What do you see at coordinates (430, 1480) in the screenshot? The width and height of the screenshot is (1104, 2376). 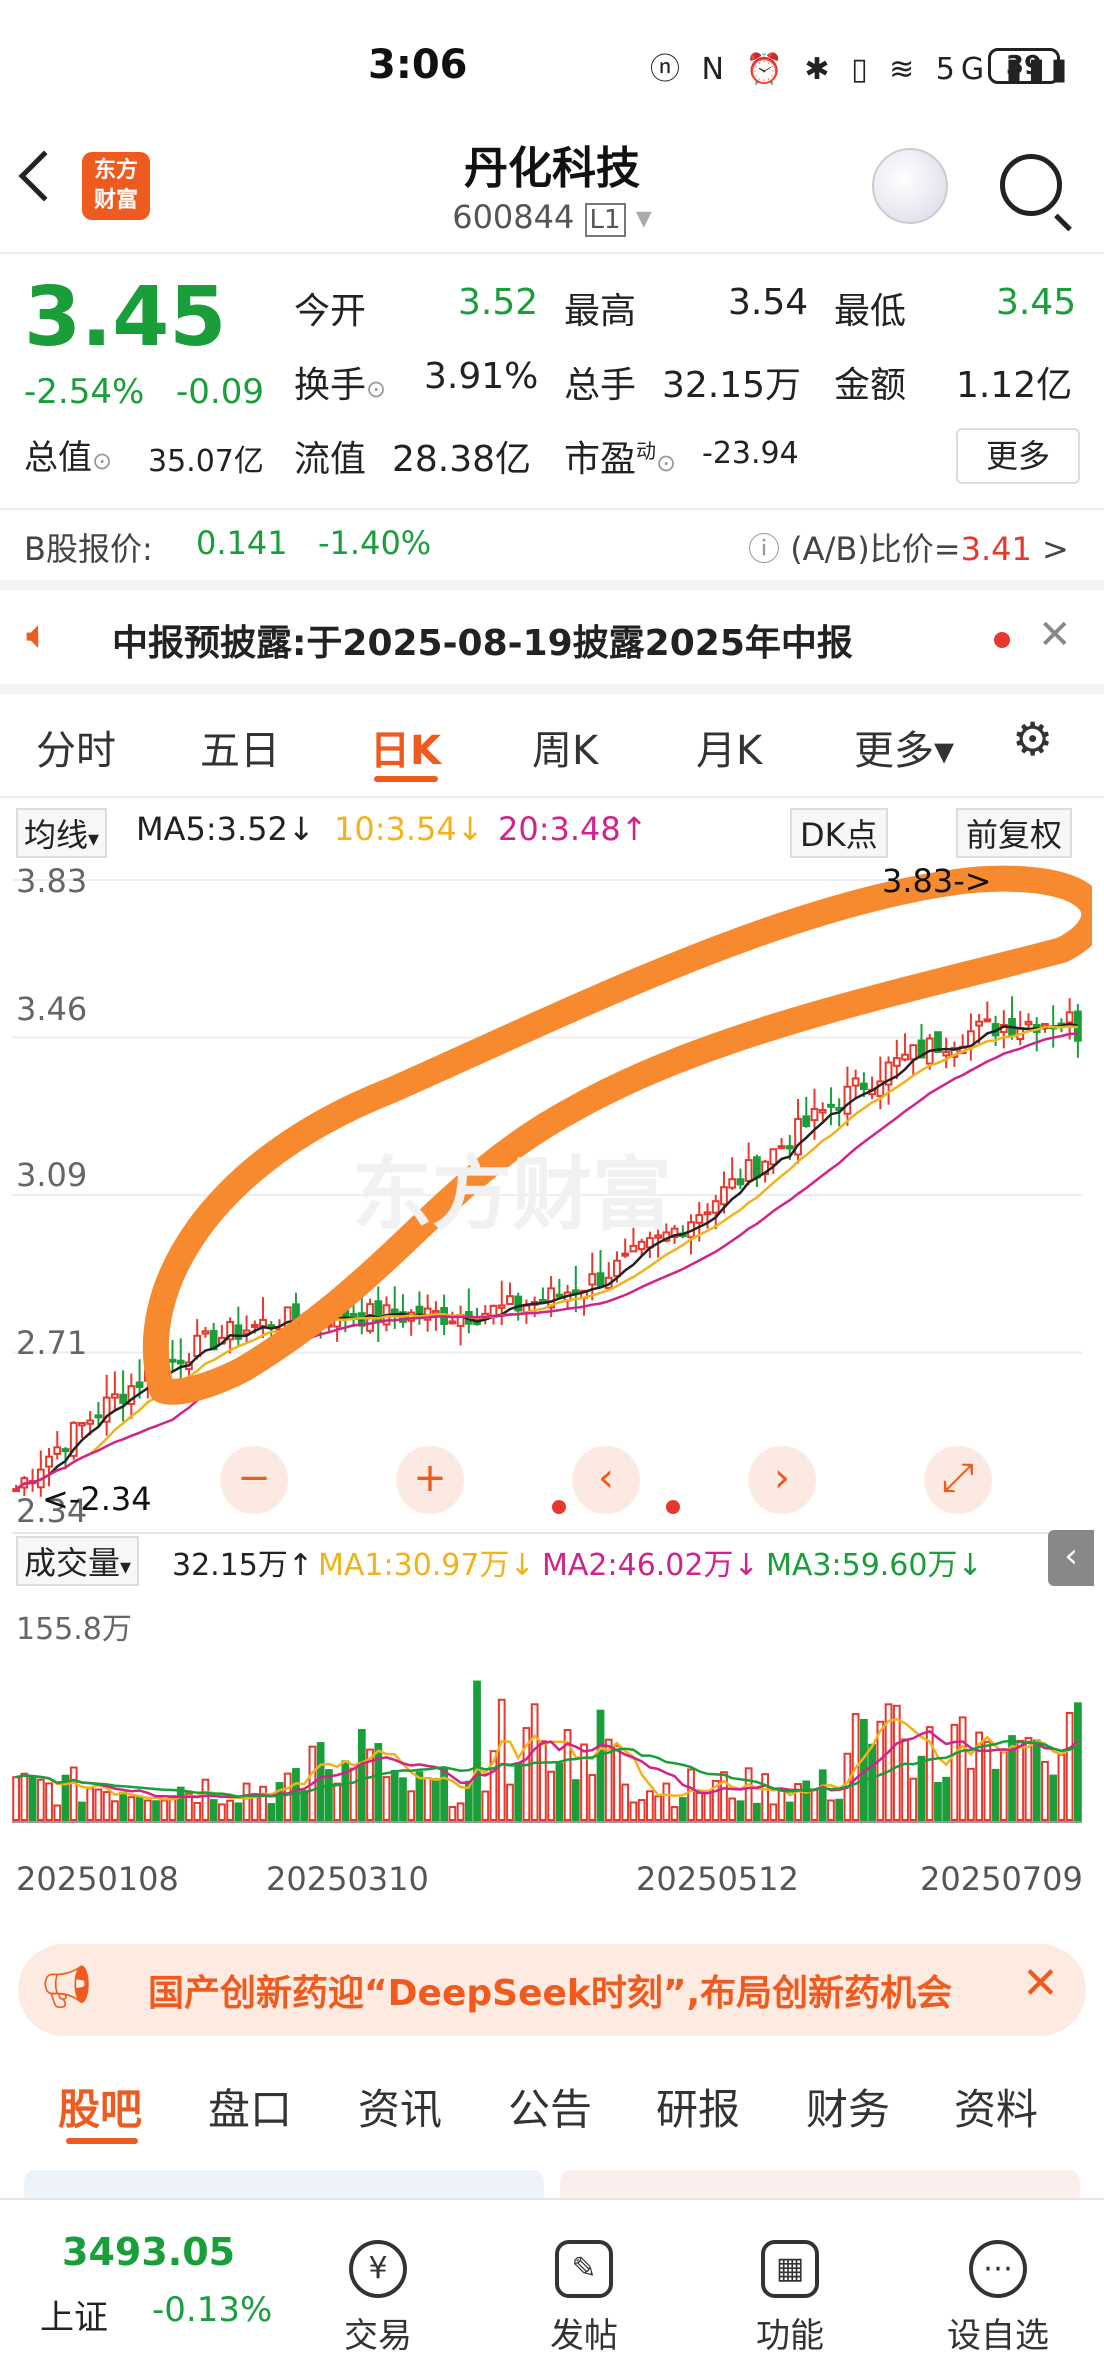 I see `zoom-in-button: +` at bounding box center [430, 1480].